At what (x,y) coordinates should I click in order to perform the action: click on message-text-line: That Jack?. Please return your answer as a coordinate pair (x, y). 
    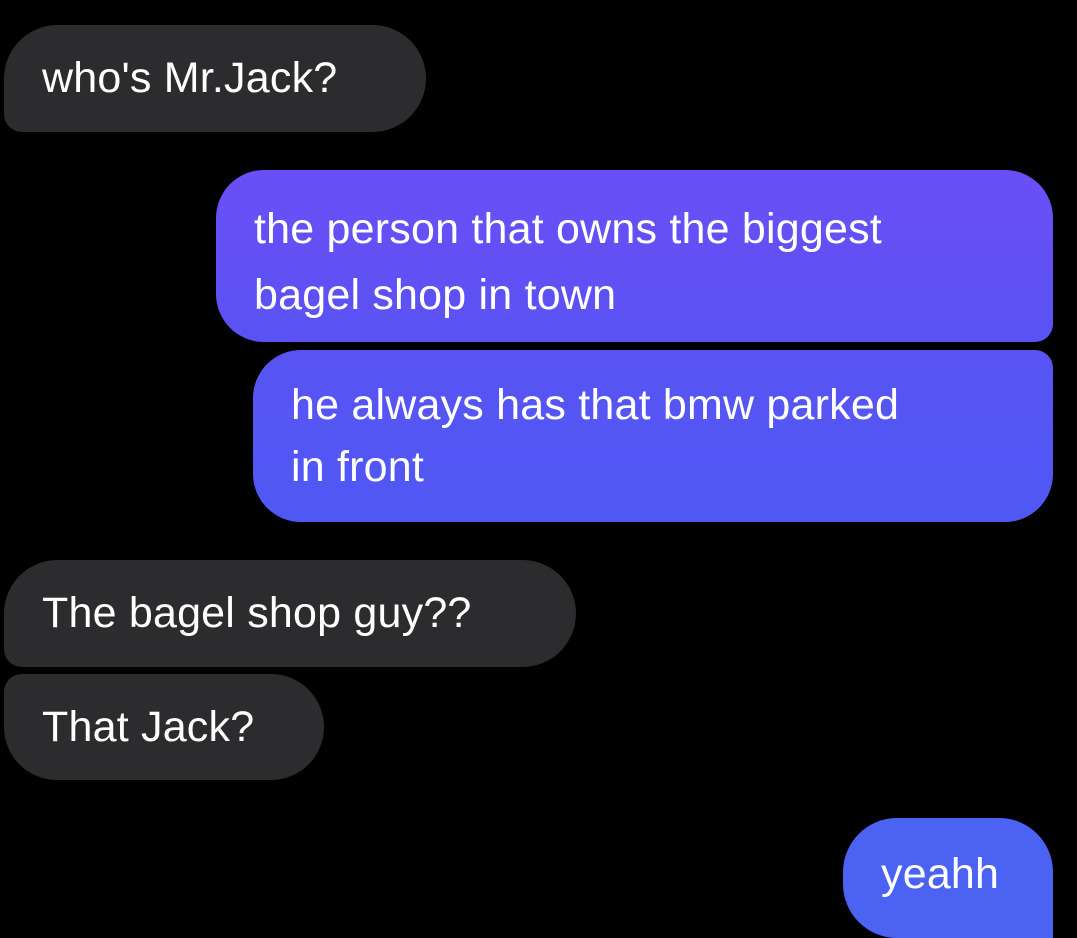
    Looking at the image, I should click on (148, 727).